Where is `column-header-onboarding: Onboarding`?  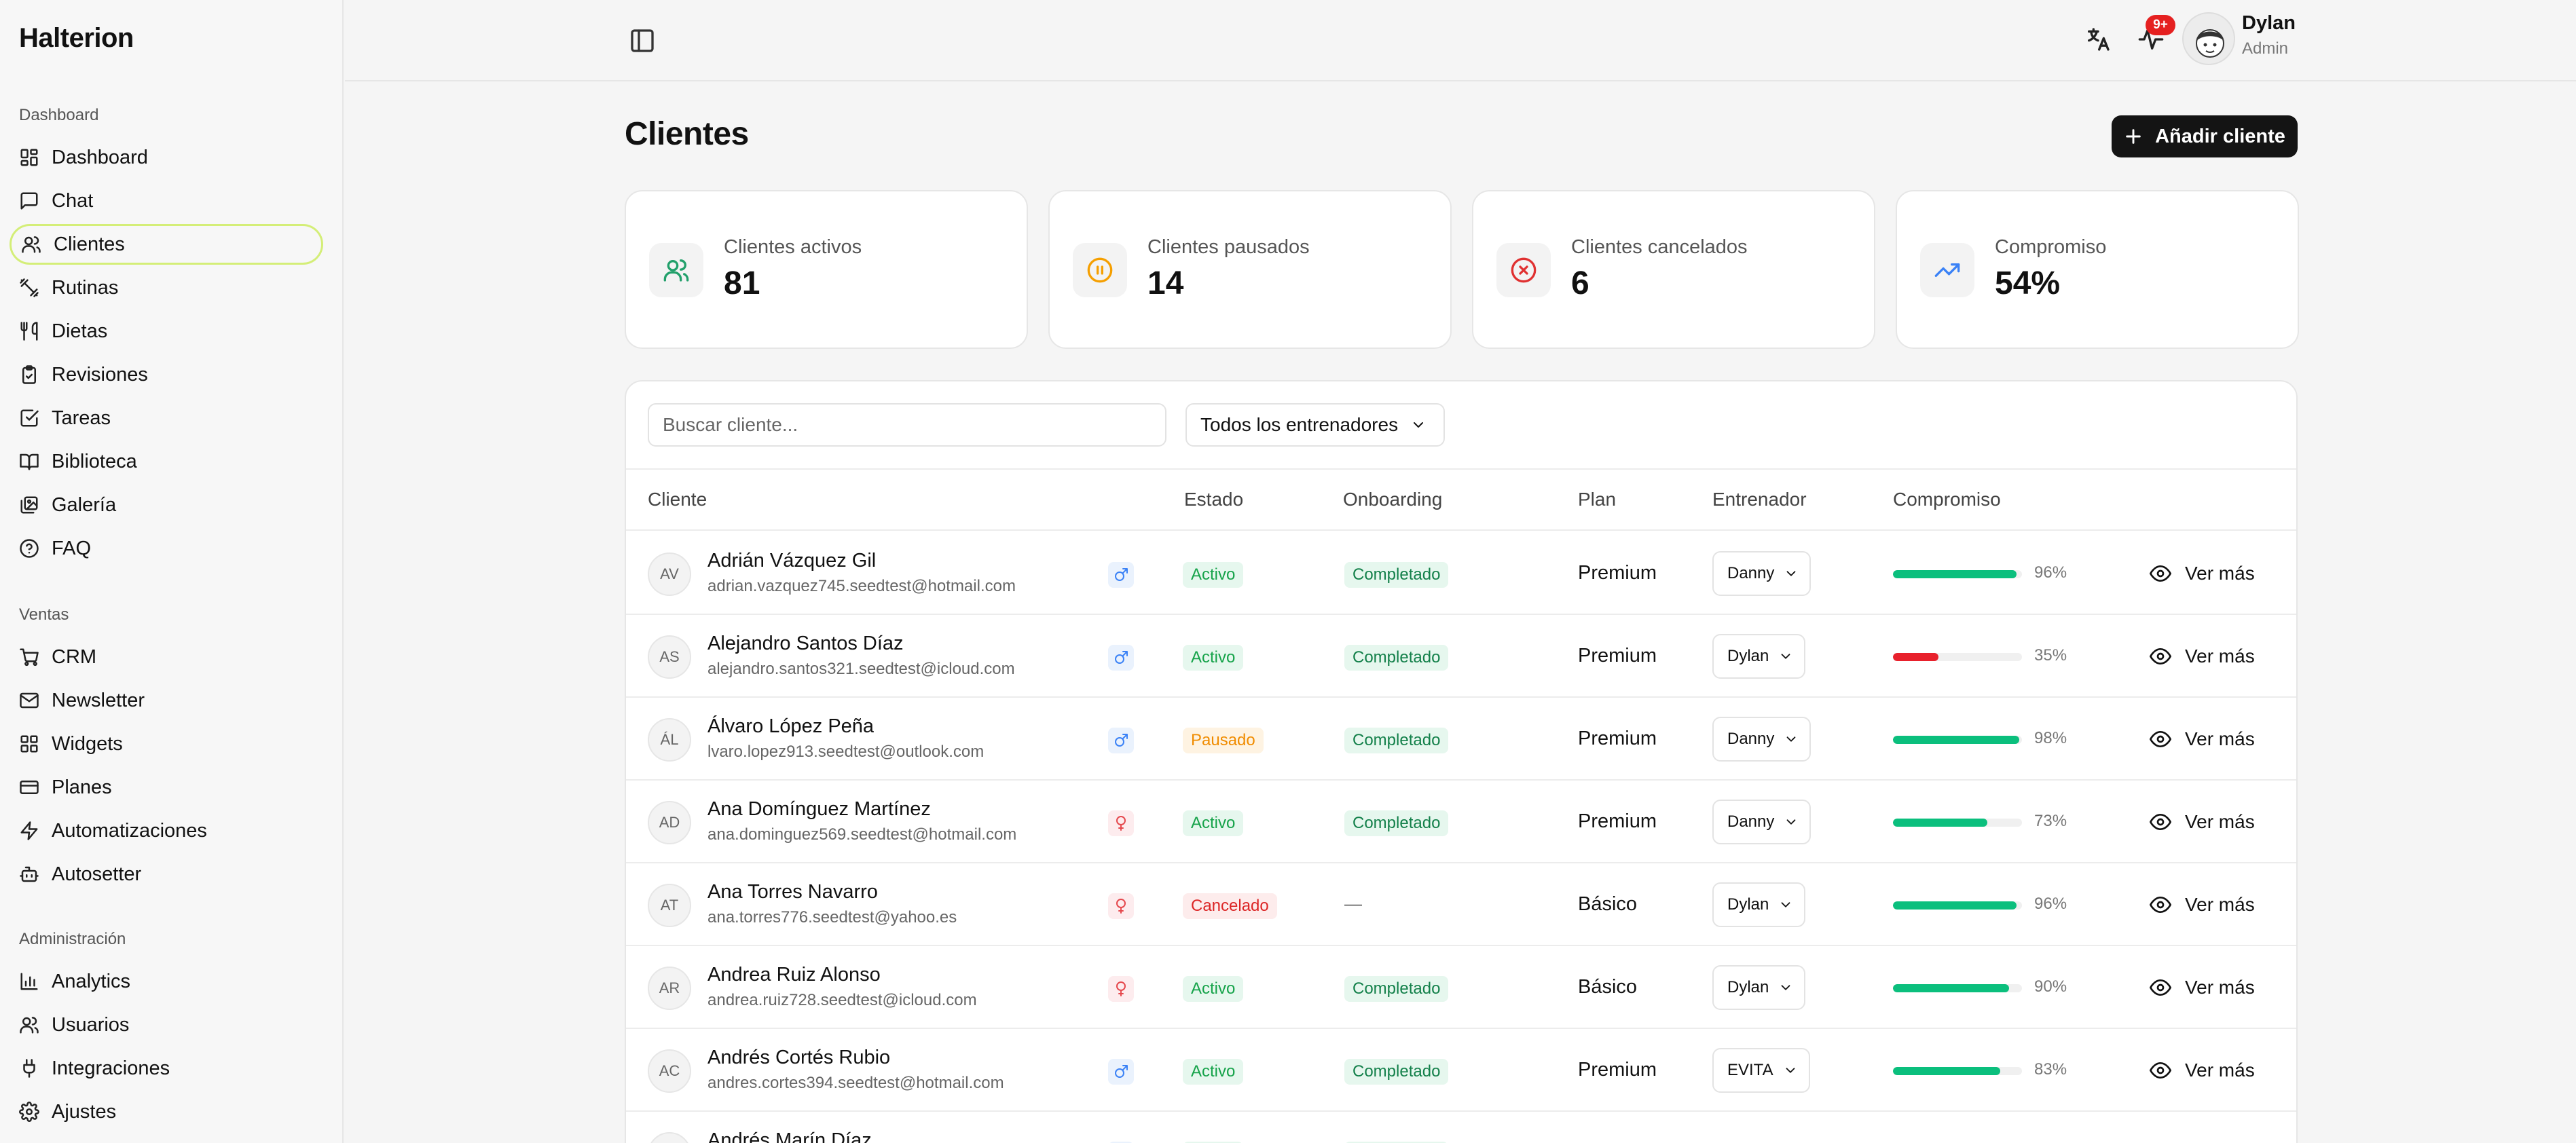 column-header-onboarding: Onboarding is located at coordinates (1392, 499).